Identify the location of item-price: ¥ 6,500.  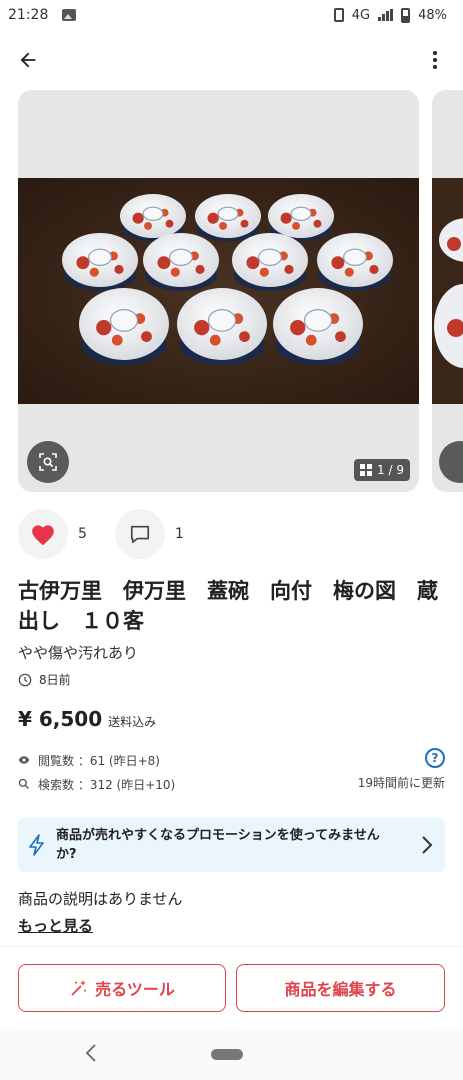
(60, 719).